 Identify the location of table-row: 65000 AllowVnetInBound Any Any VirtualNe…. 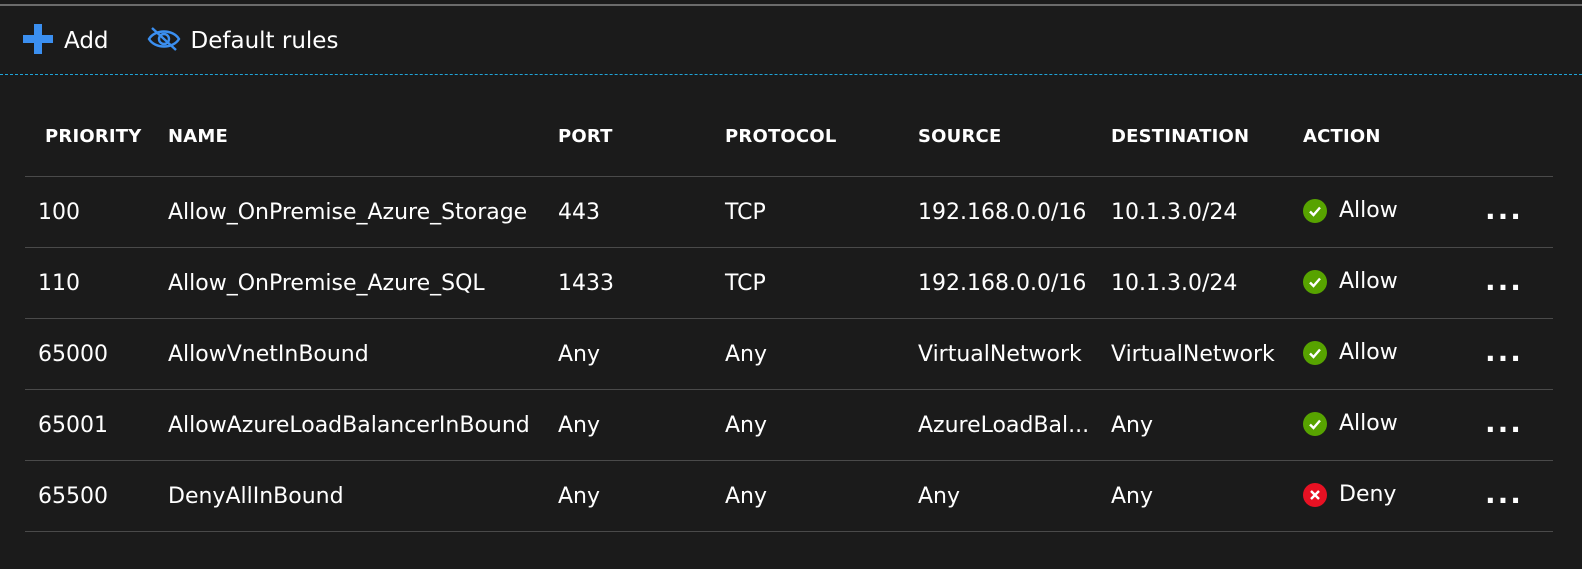
(789, 354).